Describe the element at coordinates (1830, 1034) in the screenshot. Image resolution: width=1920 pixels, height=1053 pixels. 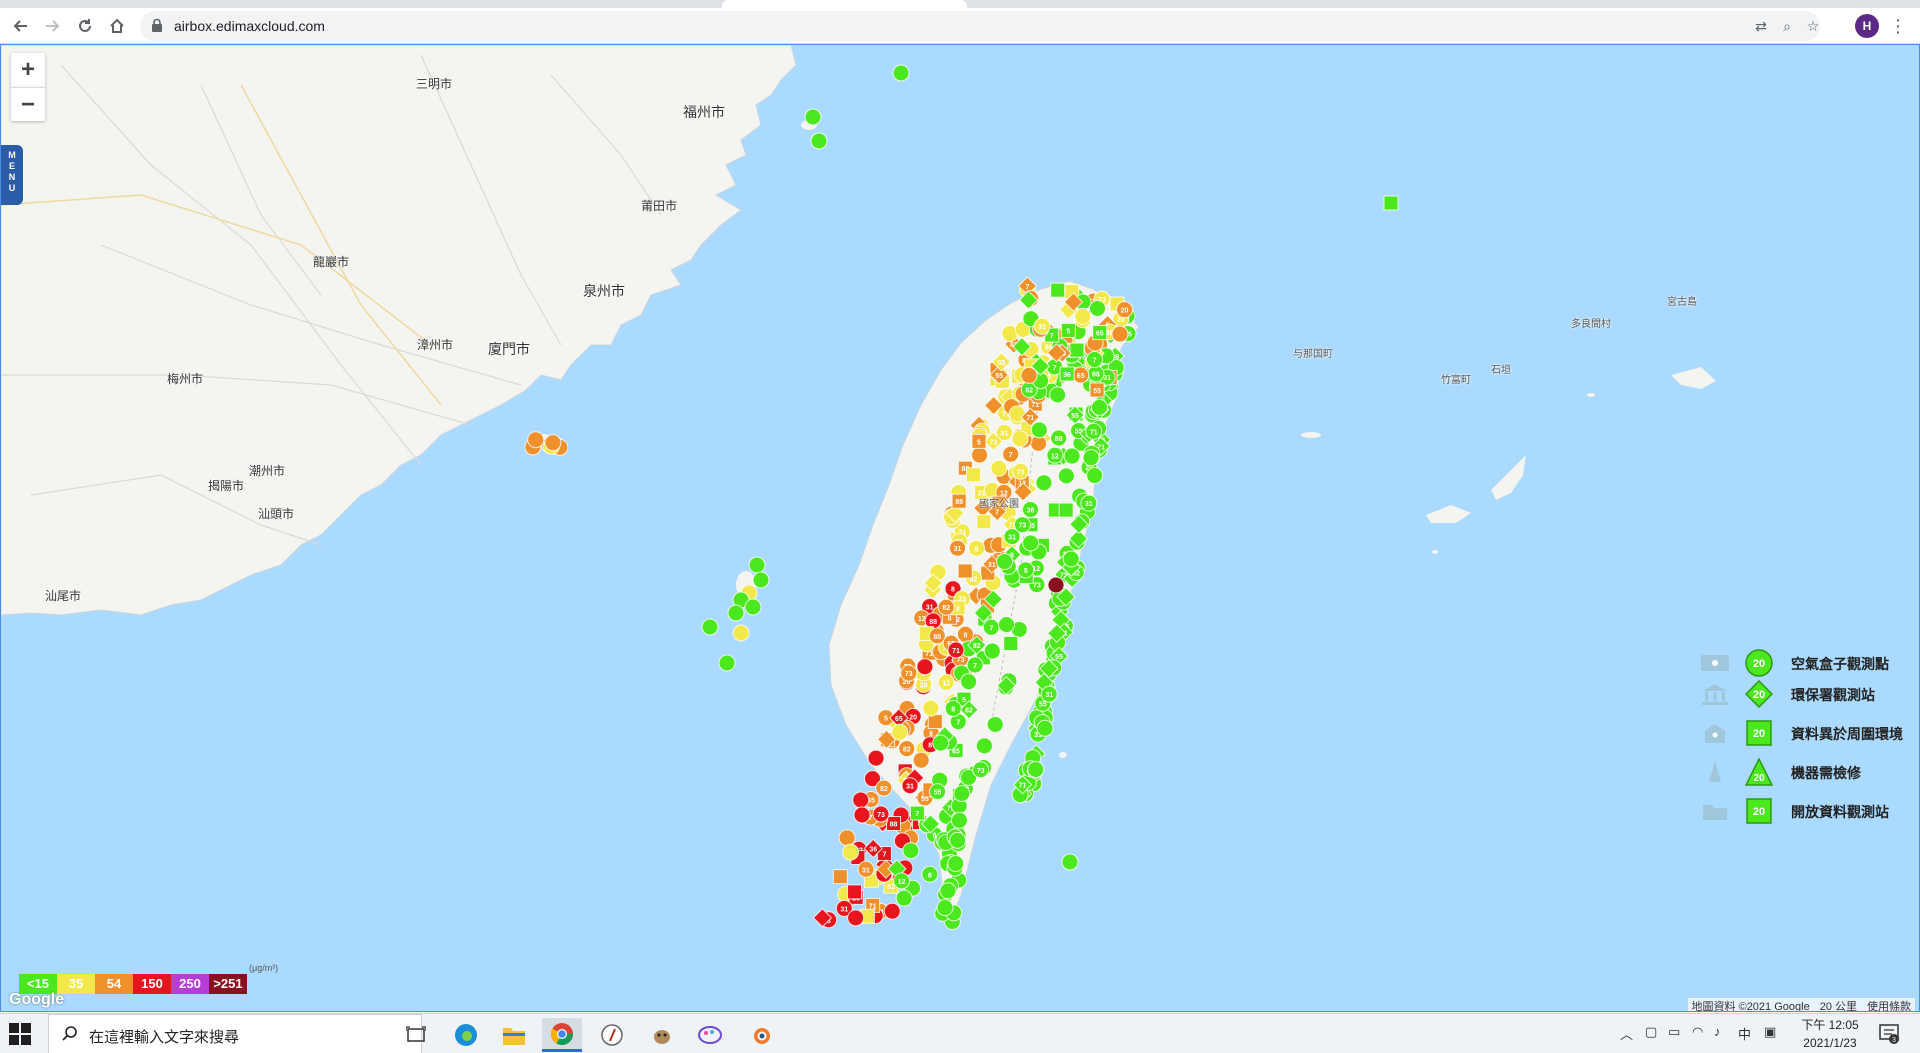
I see `taskbar-clock: 下午 12:05 2021/1/23` at that location.